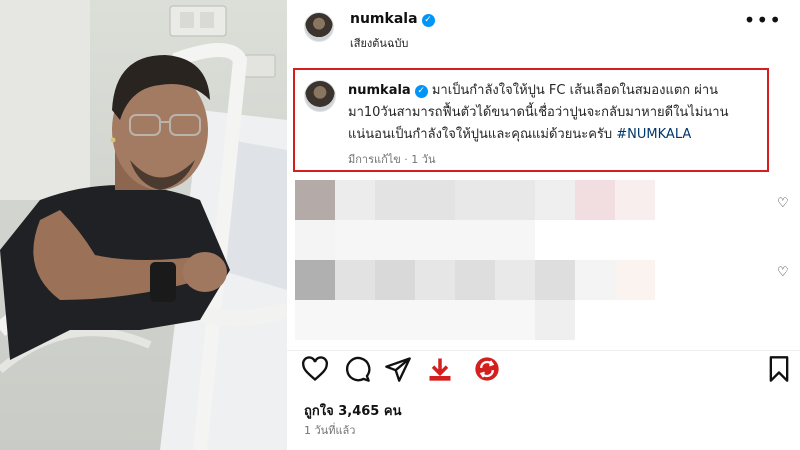  What do you see at coordinates (316, 370) in the screenshot?
I see `like-heart-icon` at bounding box center [316, 370].